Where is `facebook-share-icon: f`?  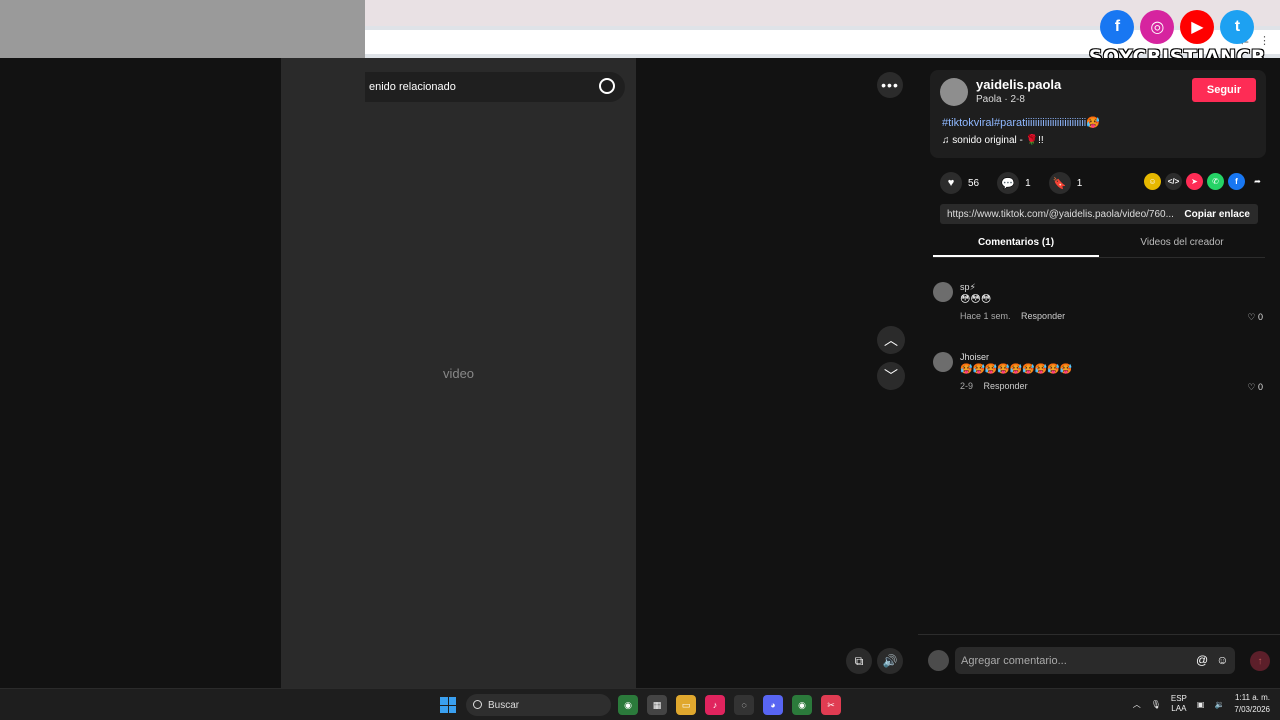 facebook-share-icon: f is located at coordinates (1236, 181).